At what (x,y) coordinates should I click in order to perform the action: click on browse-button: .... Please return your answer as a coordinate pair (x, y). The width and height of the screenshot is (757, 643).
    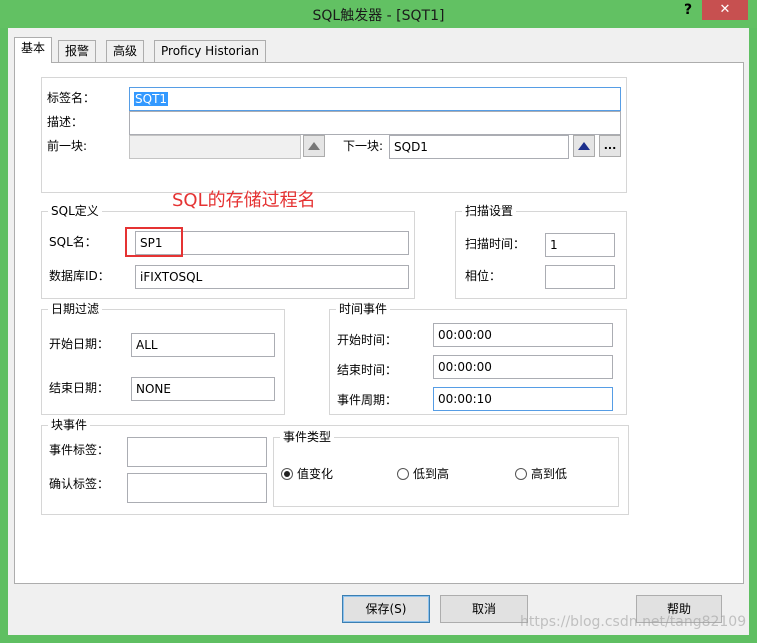
    Looking at the image, I should click on (610, 146).